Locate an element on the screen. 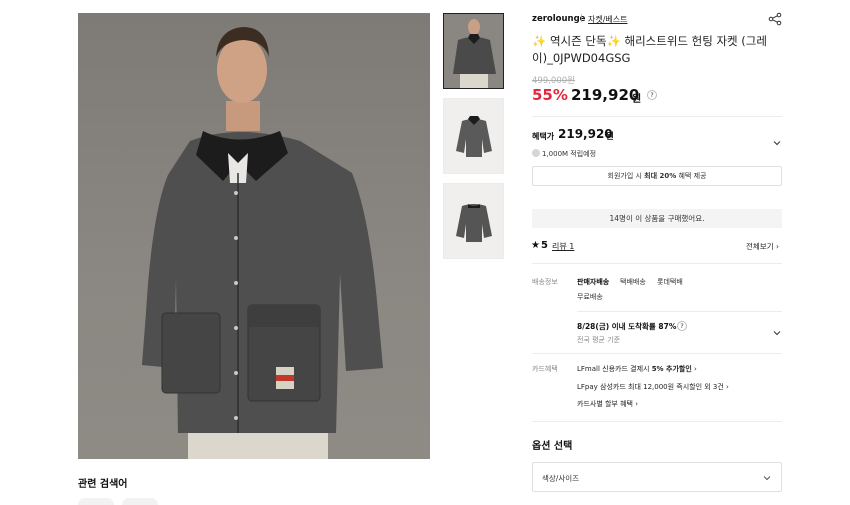 The width and height of the screenshot is (850, 505). benefit-price-unit: 원 is located at coordinates (610, 137).